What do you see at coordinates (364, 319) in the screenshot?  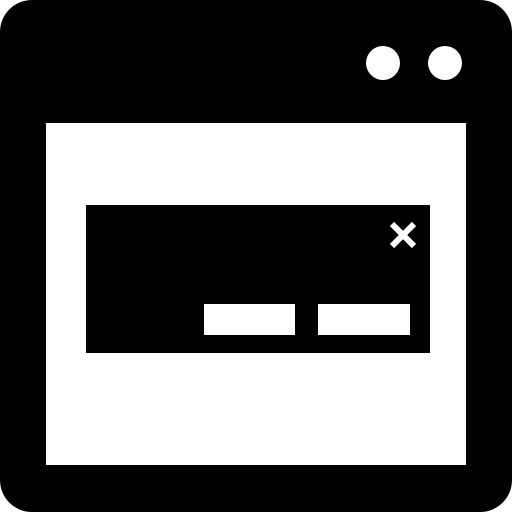 I see `dialog-button-secondary` at bounding box center [364, 319].